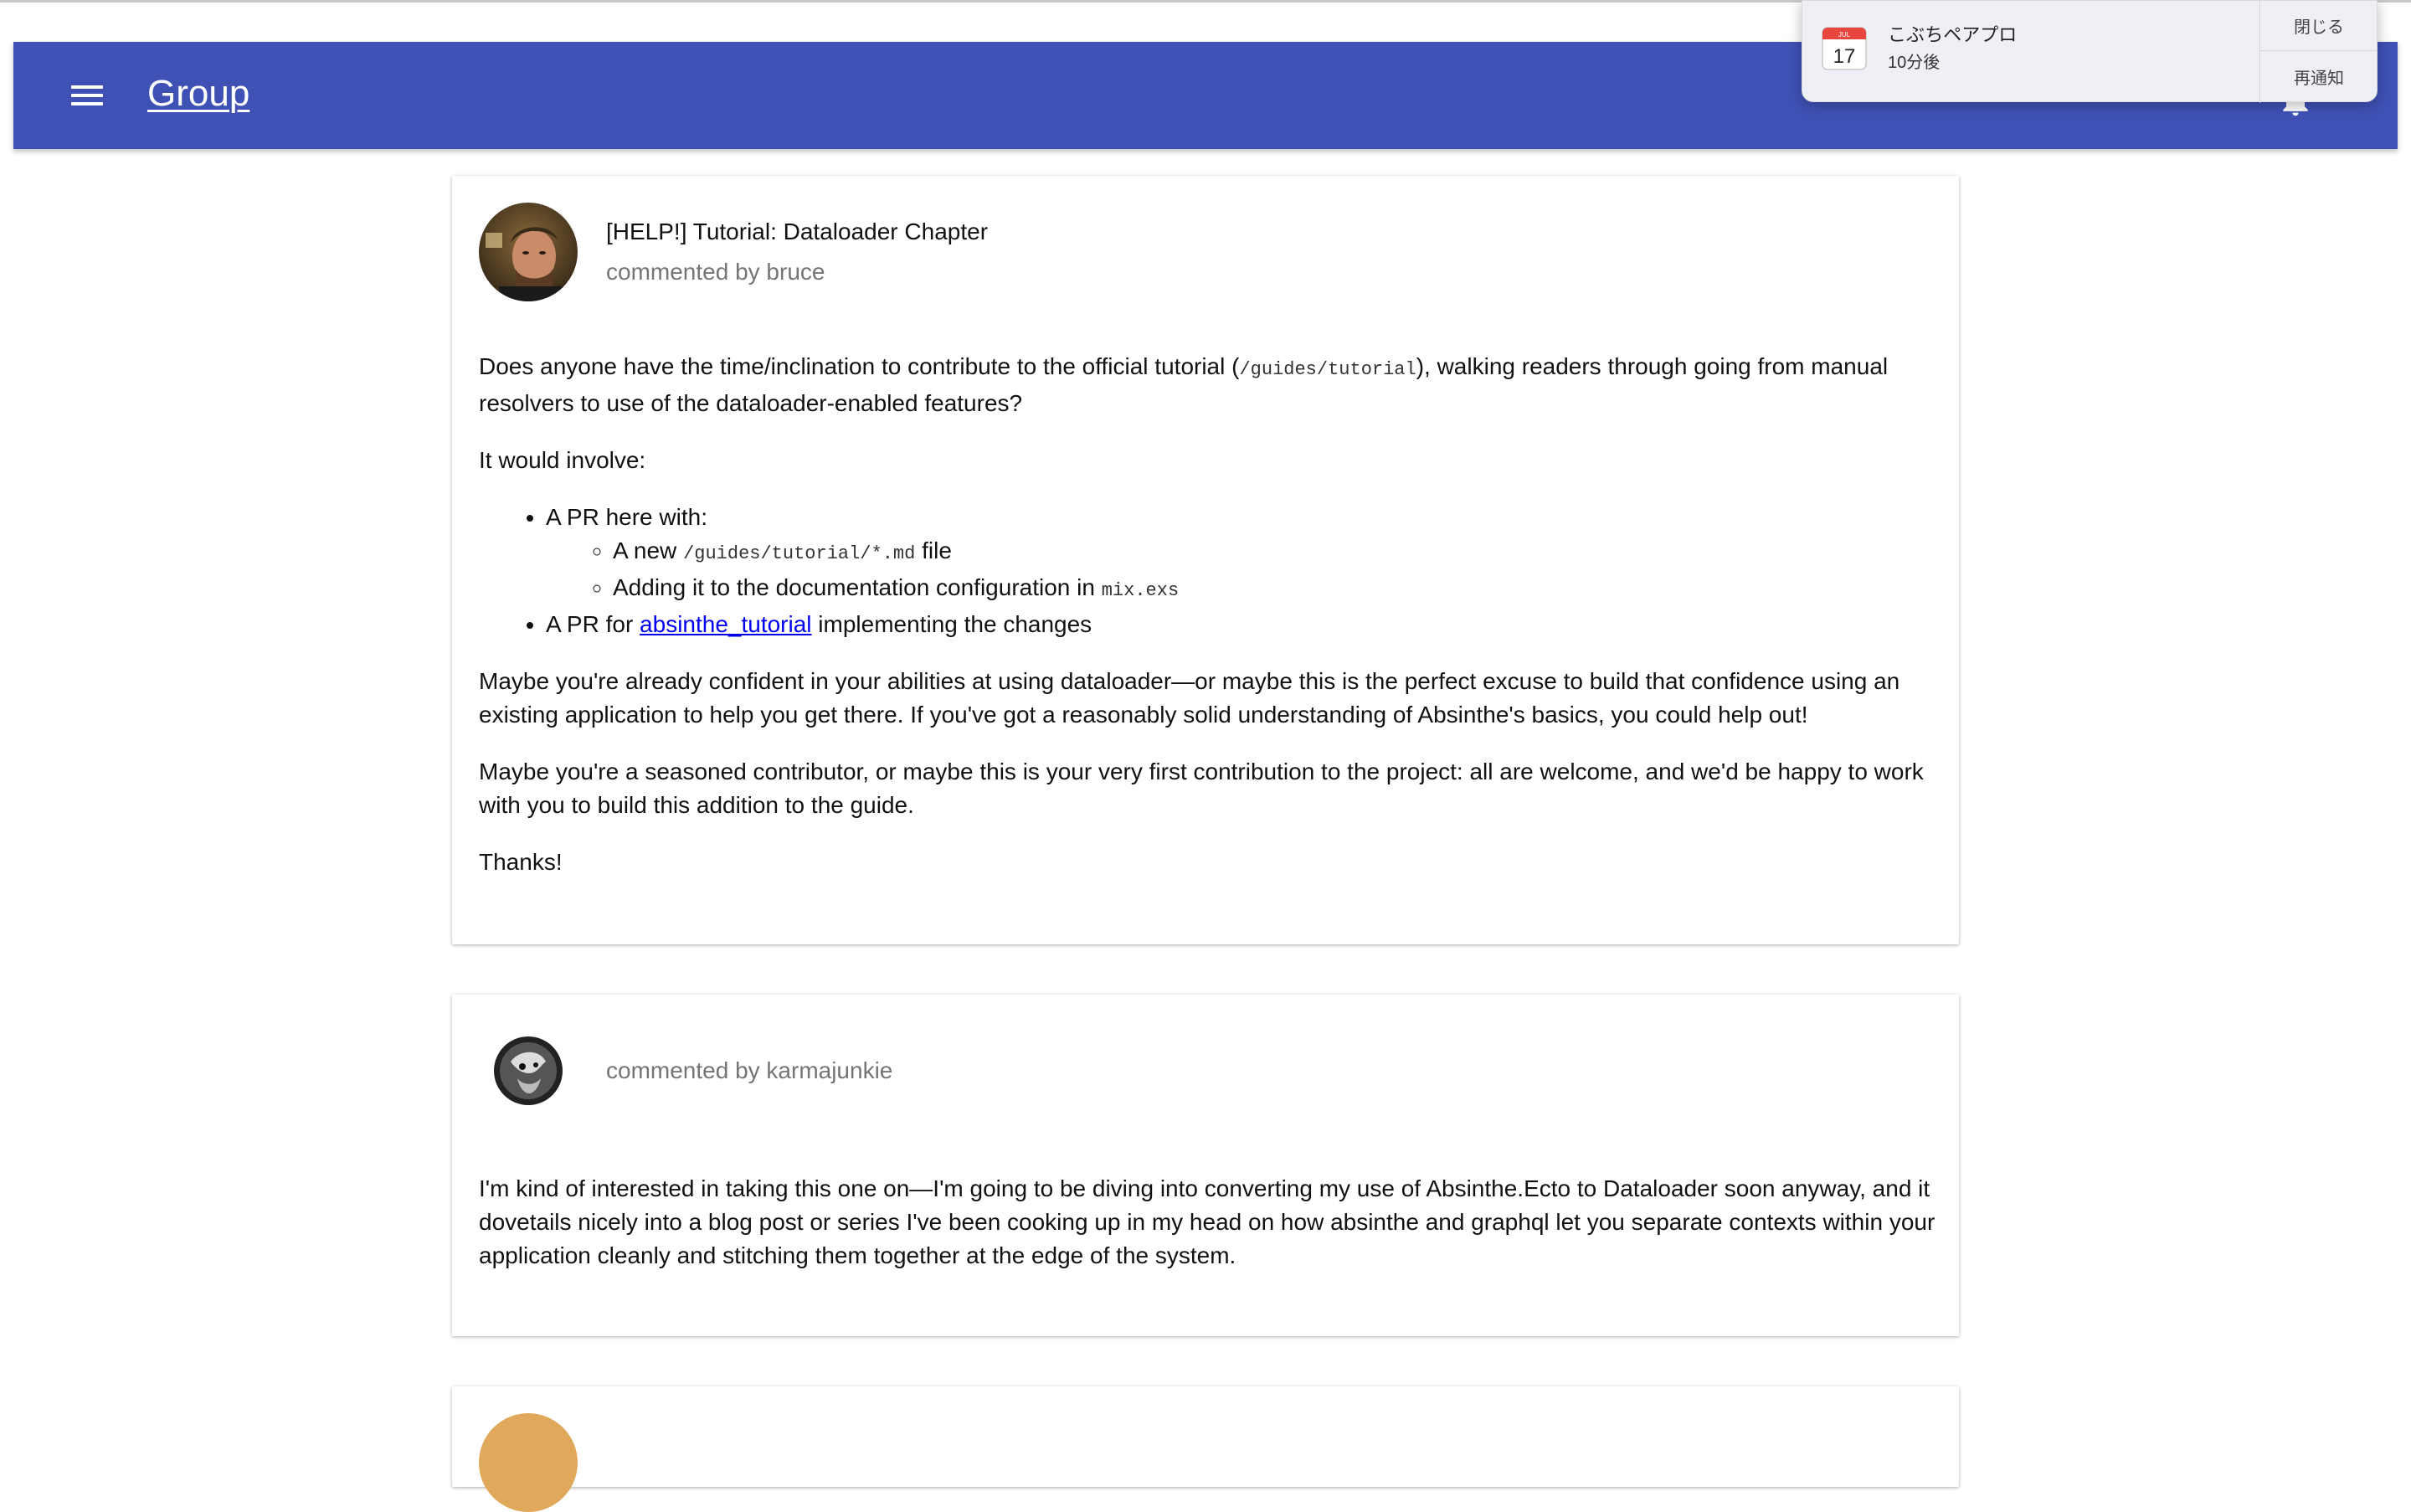 The image size is (2411, 1512). What do you see at coordinates (1205, 1449) in the screenshot?
I see `comment-card` at bounding box center [1205, 1449].